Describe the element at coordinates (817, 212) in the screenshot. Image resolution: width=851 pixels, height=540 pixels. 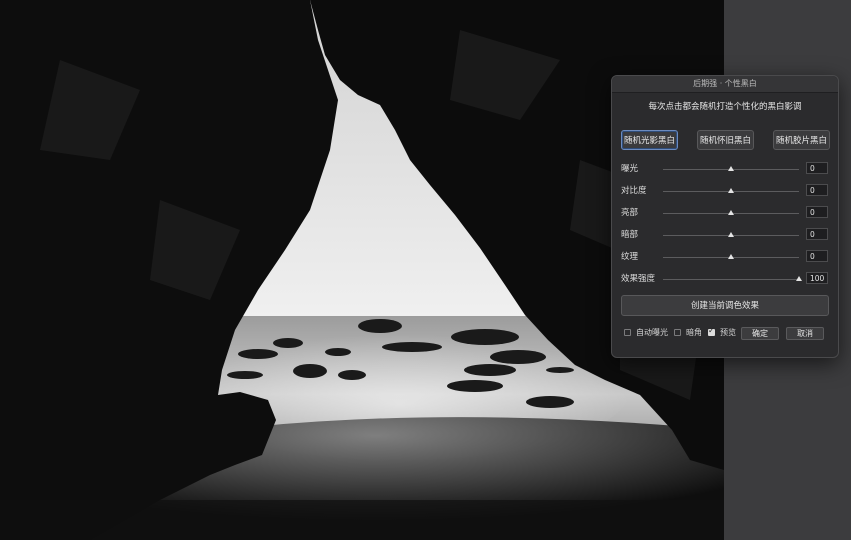
I see `highlights-value-input: 0` at that location.